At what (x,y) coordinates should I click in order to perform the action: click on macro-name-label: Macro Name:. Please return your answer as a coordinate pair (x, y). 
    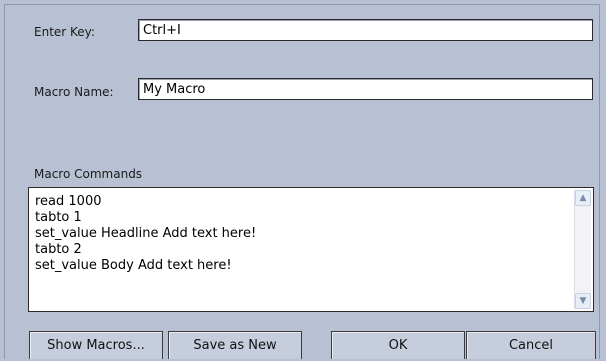
    Looking at the image, I should click on (74, 92).